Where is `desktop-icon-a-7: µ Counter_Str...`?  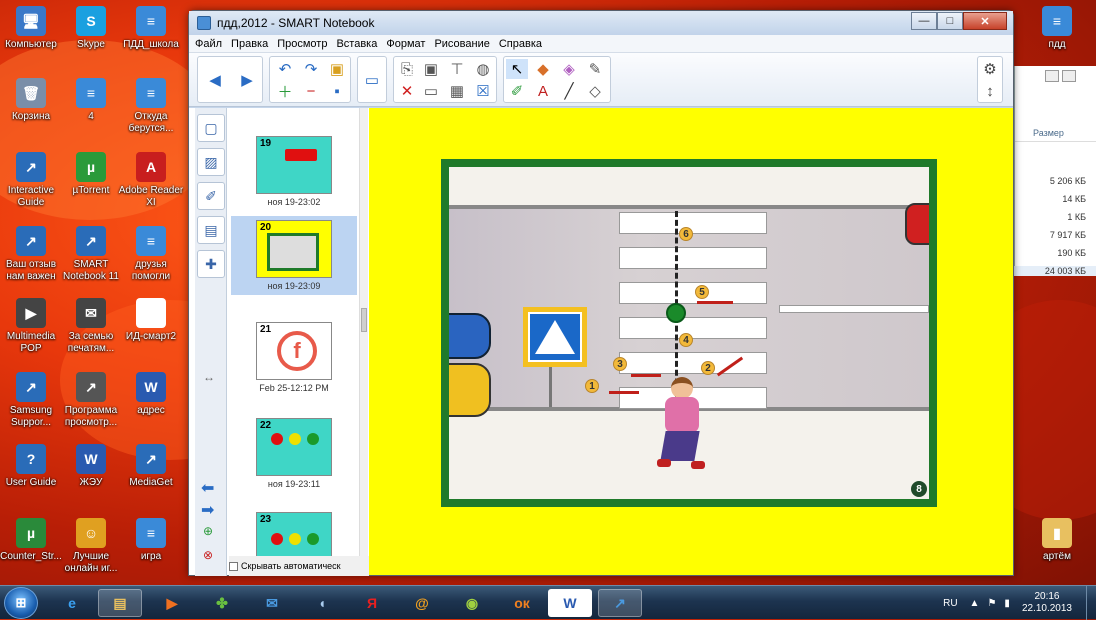
desktop-icon-a-7: µ Counter_Str... is located at coordinates (32, 540).